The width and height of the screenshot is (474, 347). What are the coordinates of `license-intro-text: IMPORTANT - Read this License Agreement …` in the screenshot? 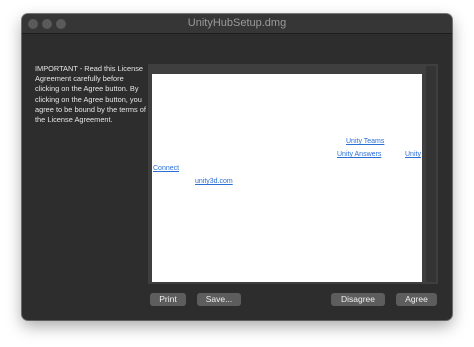 It's located at (90, 94).